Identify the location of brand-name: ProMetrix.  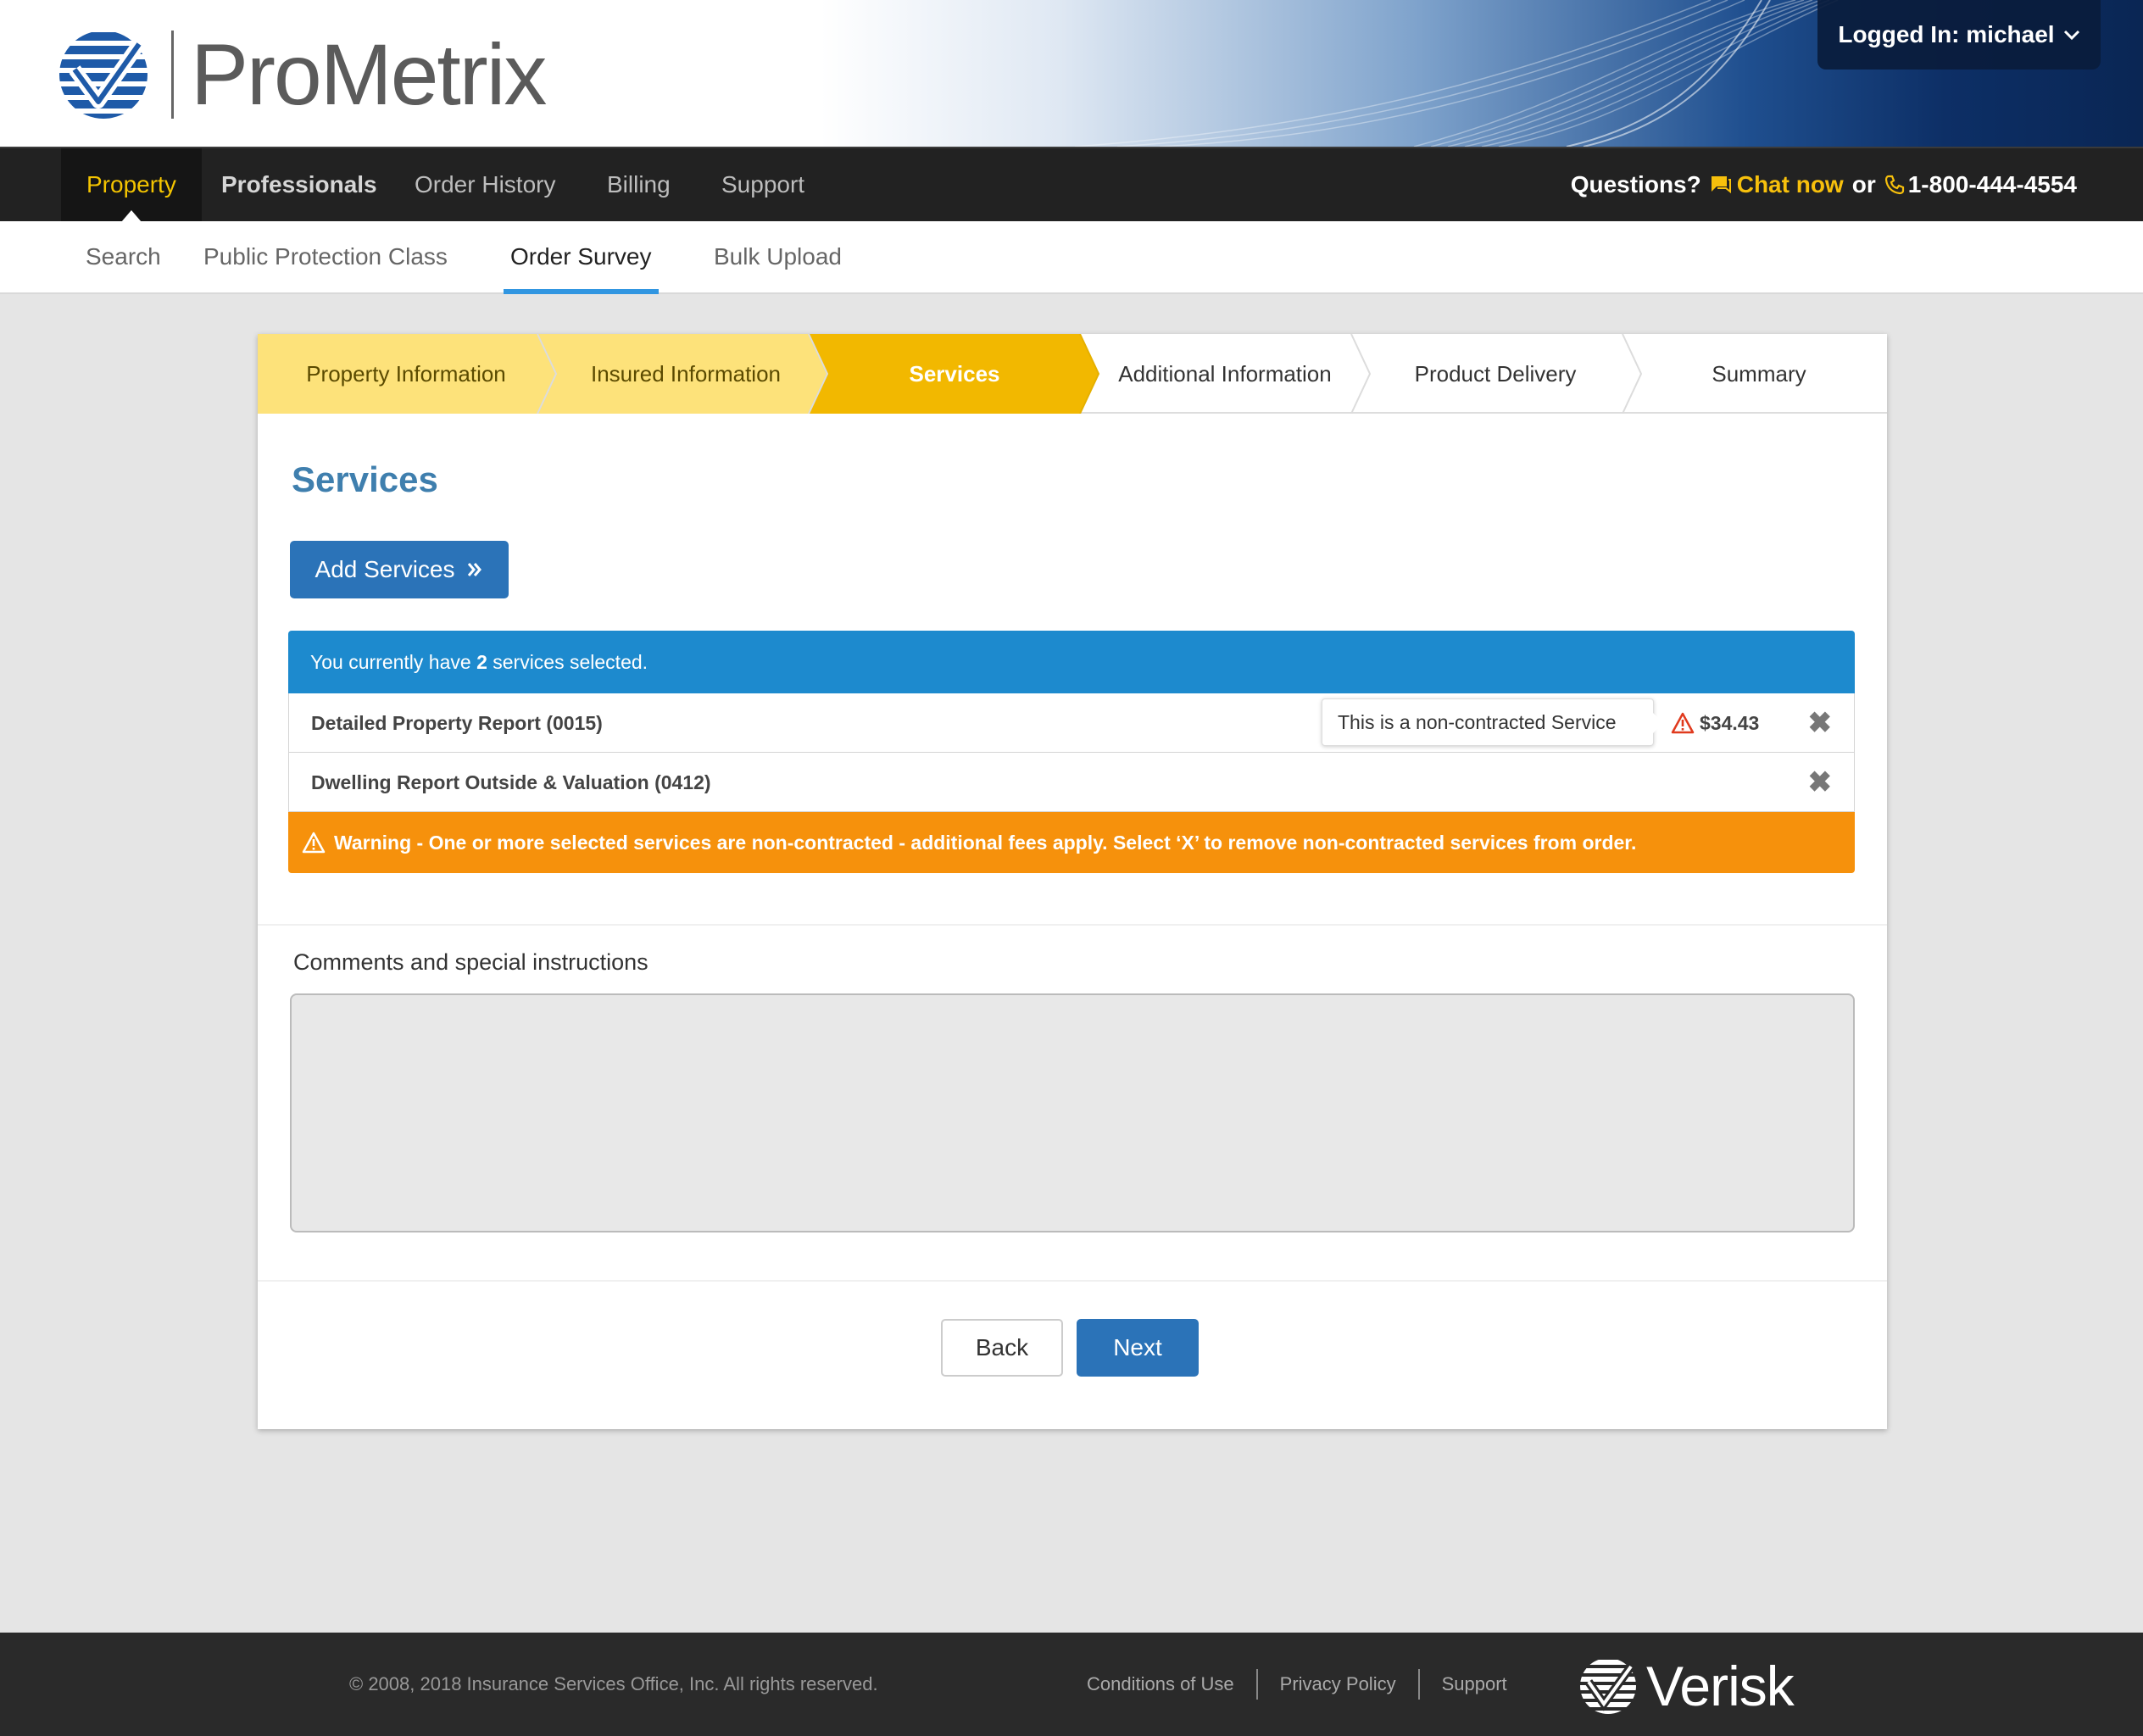
(369, 74).